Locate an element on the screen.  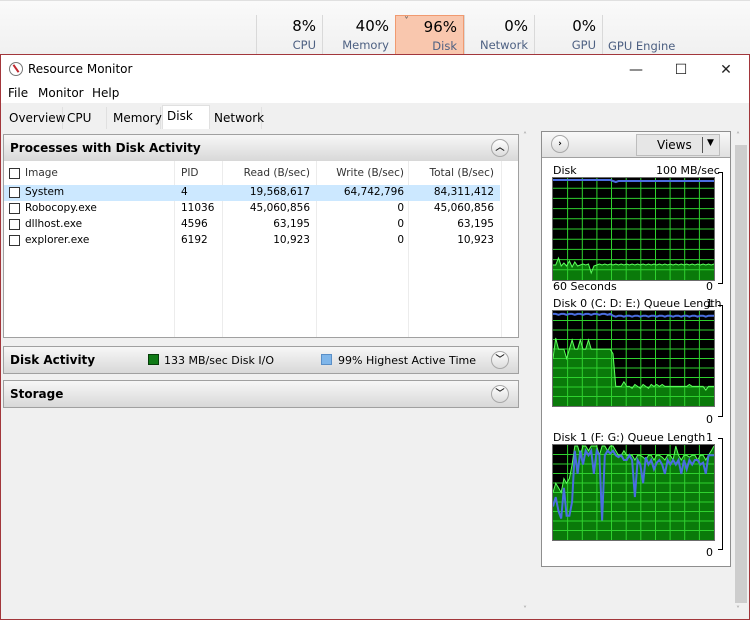
tab-disk: Disk is located at coordinates (186, 117).